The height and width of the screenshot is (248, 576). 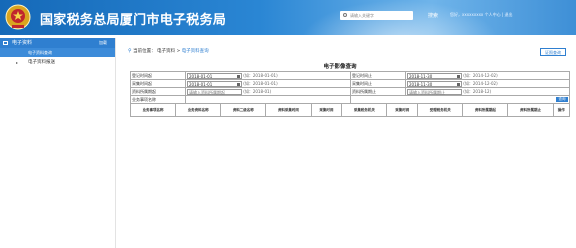 What do you see at coordinates (133, 20) in the screenshot?
I see `site-title: 国家税务总局厦门市电子税务局` at bounding box center [133, 20].